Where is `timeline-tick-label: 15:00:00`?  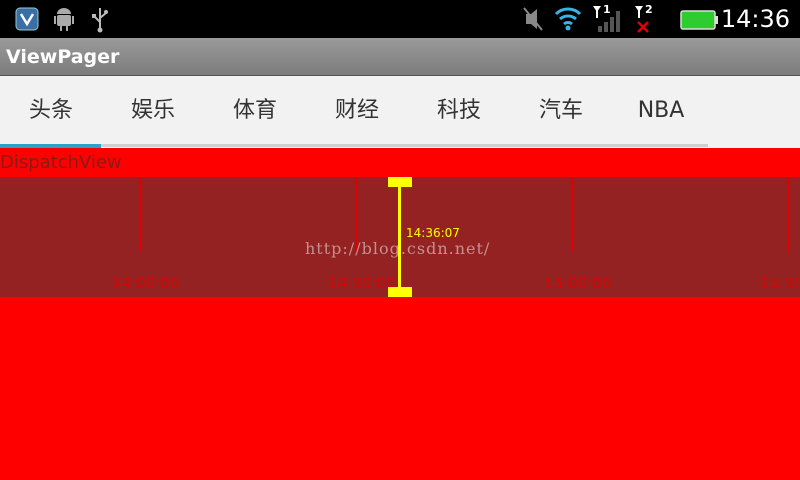
timeline-tick-label: 15:00:00 is located at coordinates (578, 283).